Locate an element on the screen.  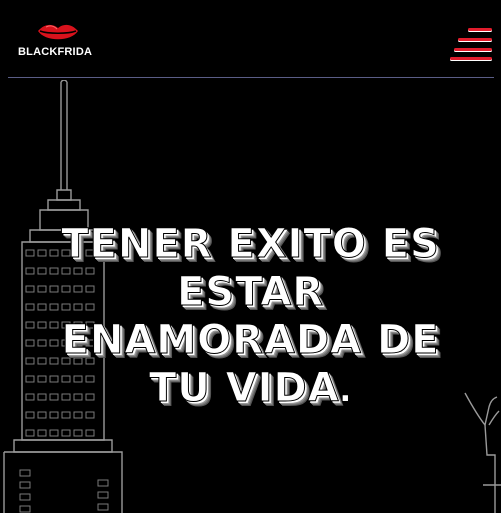
headline-line-4: TU VIDA. is located at coordinates (250, 388).